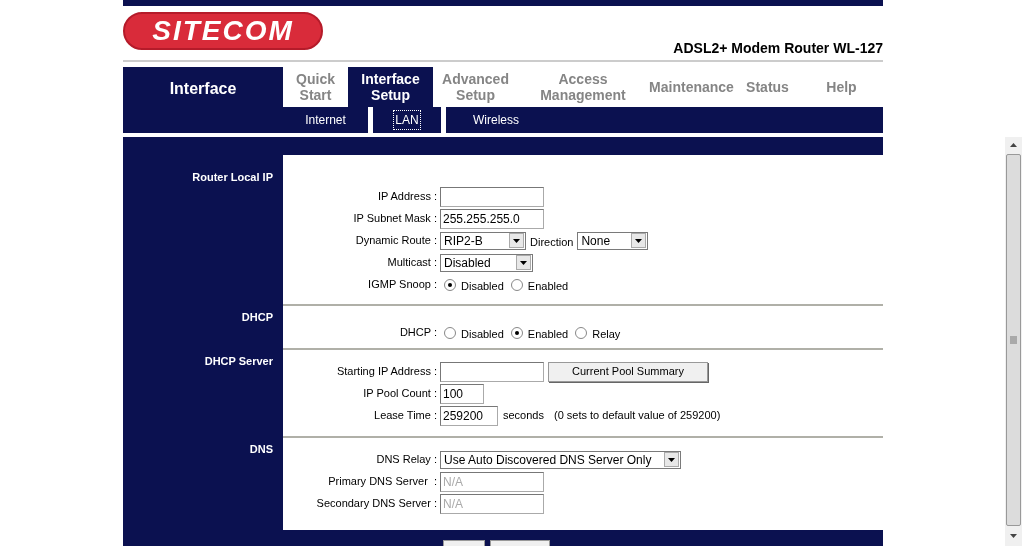  I want to click on field-label: Direction, so click(552, 242).